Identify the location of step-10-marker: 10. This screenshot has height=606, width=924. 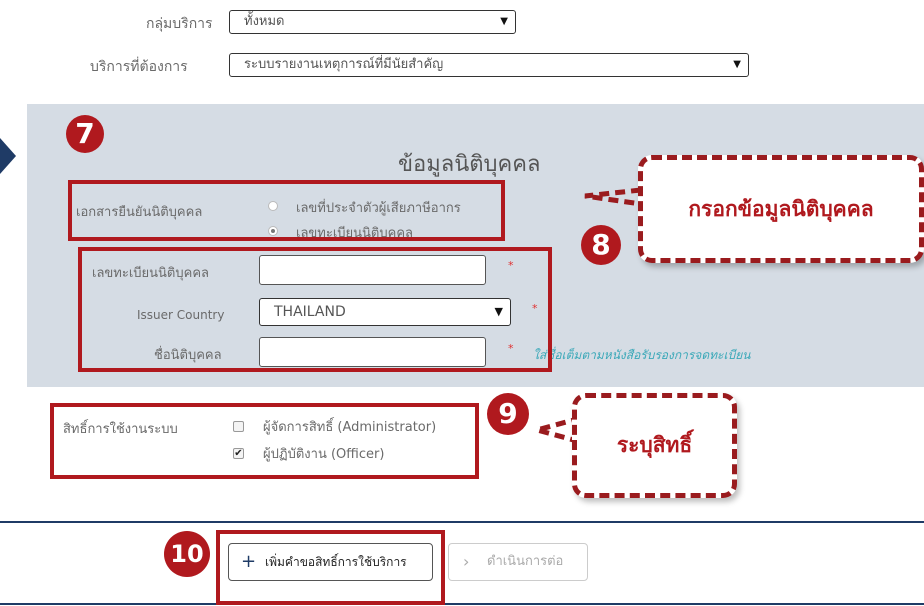
(187, 554).